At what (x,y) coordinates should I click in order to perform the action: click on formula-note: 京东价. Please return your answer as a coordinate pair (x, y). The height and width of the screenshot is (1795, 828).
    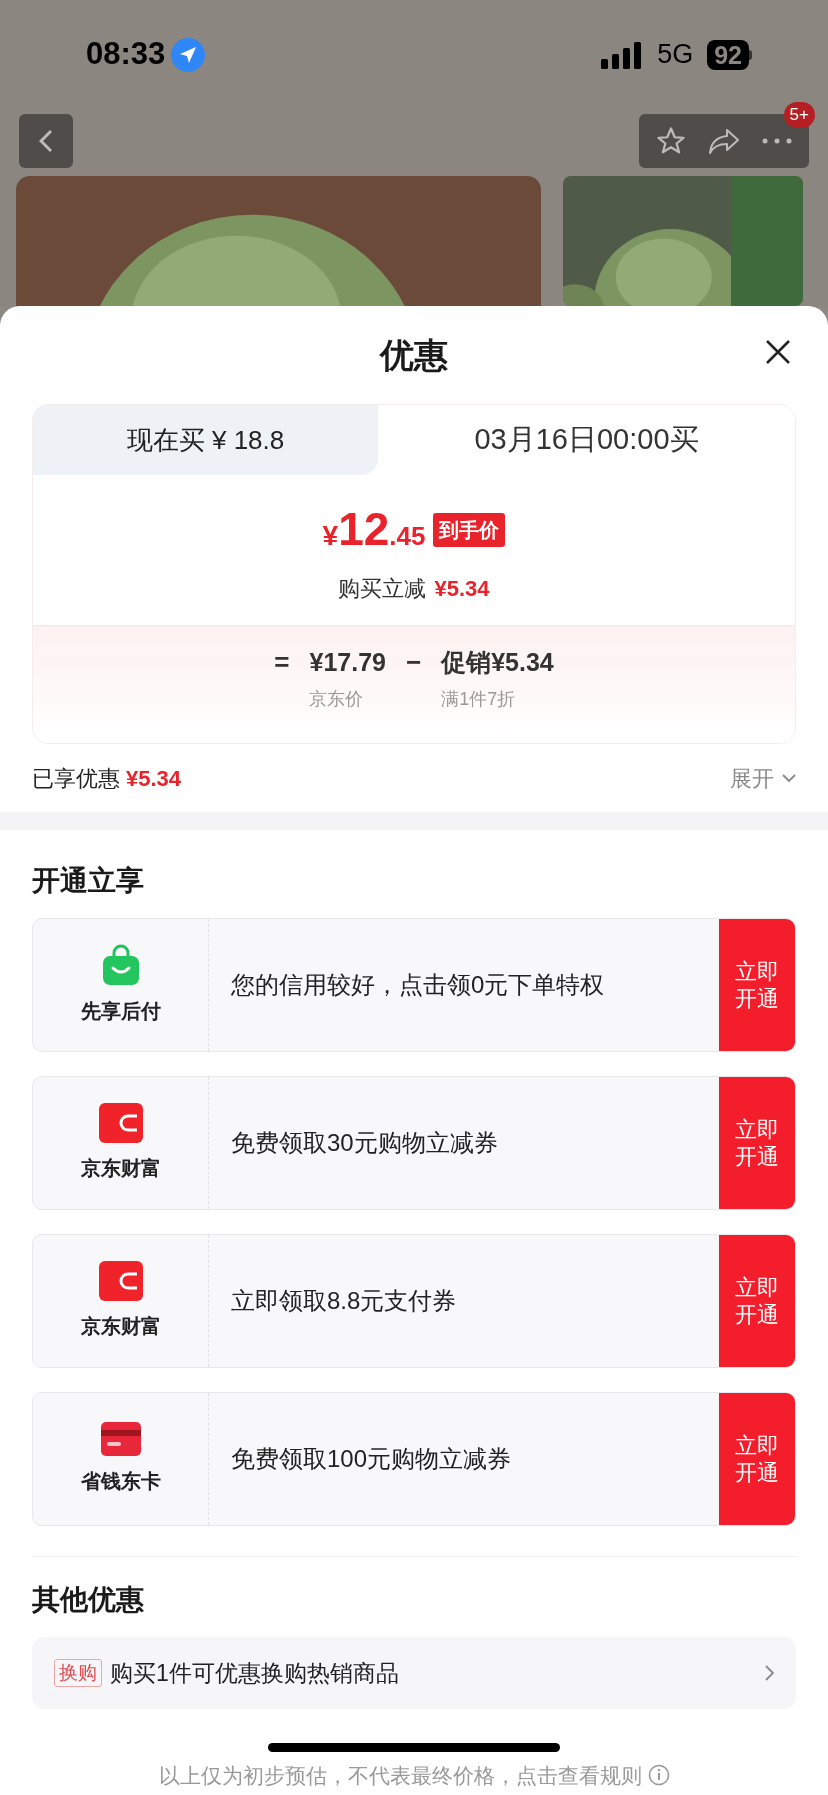
    Looking at the image, I should click on (336, 699).